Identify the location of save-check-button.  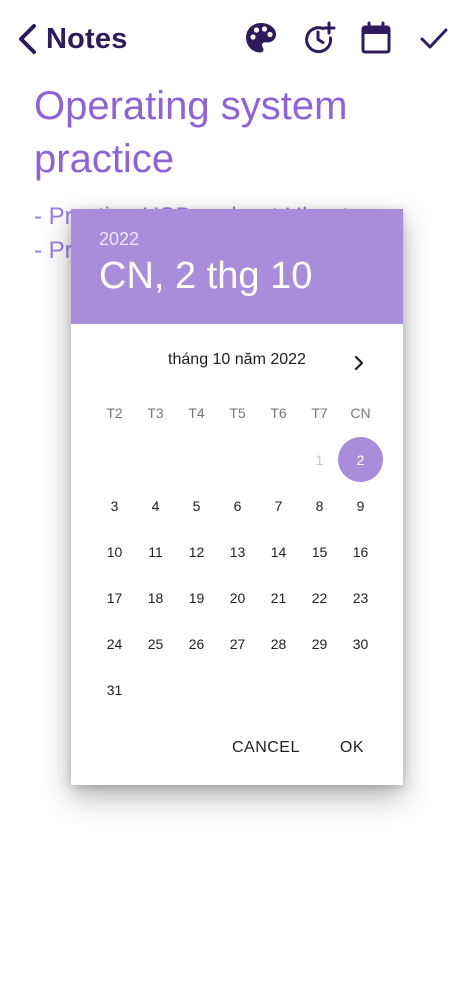
(434, 38).